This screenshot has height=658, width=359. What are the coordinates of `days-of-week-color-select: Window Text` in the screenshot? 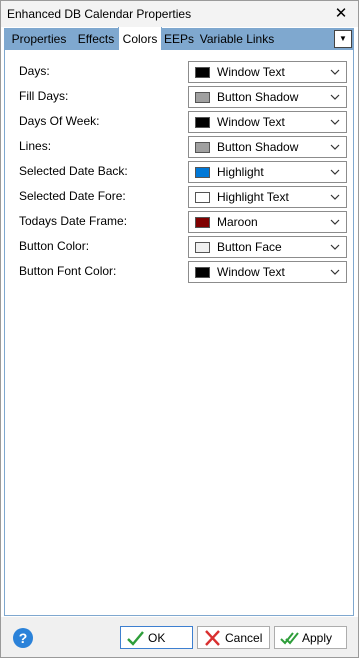 It's located at (267, 122).